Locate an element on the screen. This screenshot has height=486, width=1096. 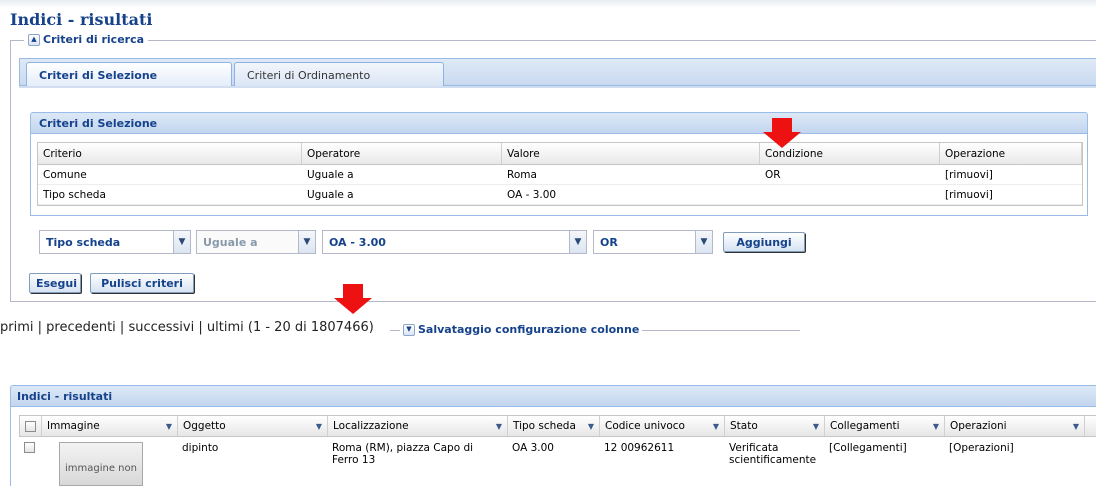
tab-label: Criteri di Ordinamento is located at coordinates (309, 75).